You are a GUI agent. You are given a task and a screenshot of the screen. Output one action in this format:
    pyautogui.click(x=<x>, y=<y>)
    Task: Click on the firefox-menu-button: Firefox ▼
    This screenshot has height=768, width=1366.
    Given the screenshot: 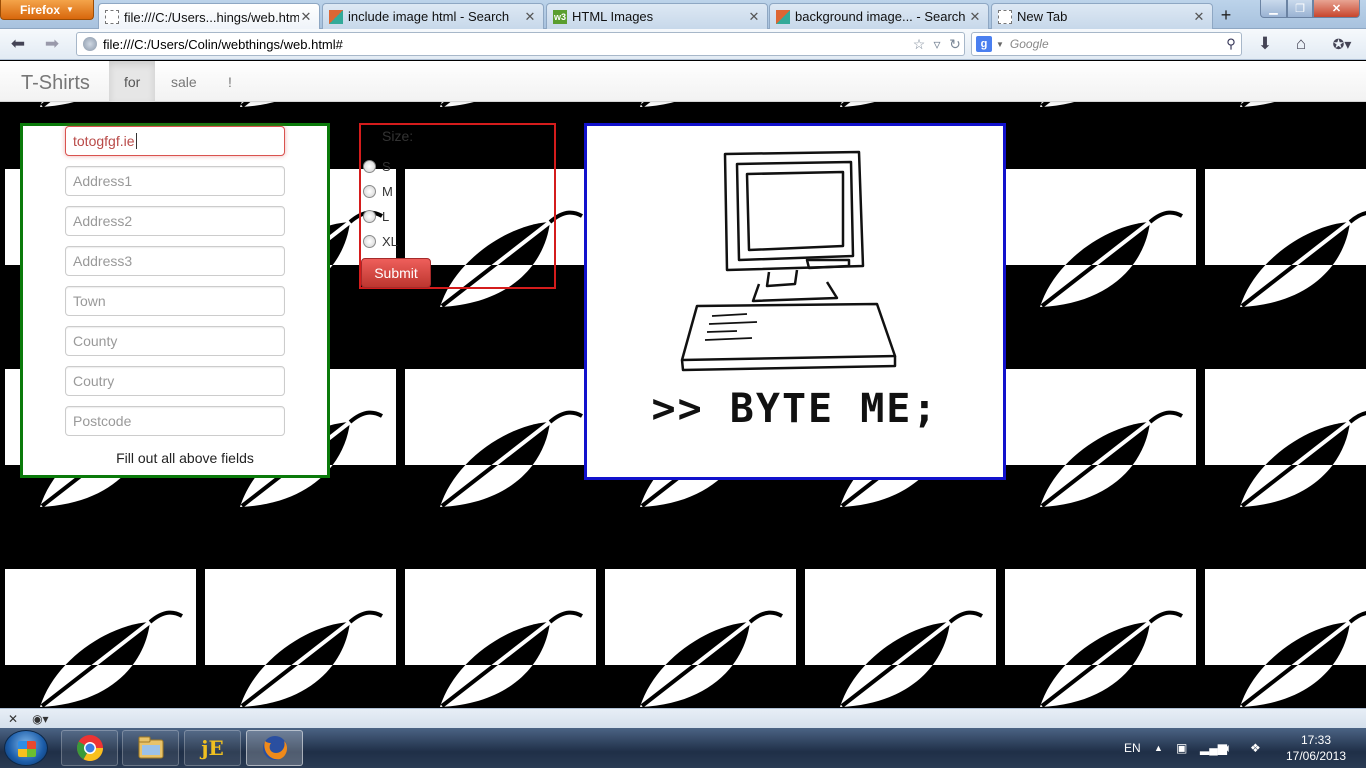 What is the action you would take?
    pyautogui.click(x=47, y=10)
    